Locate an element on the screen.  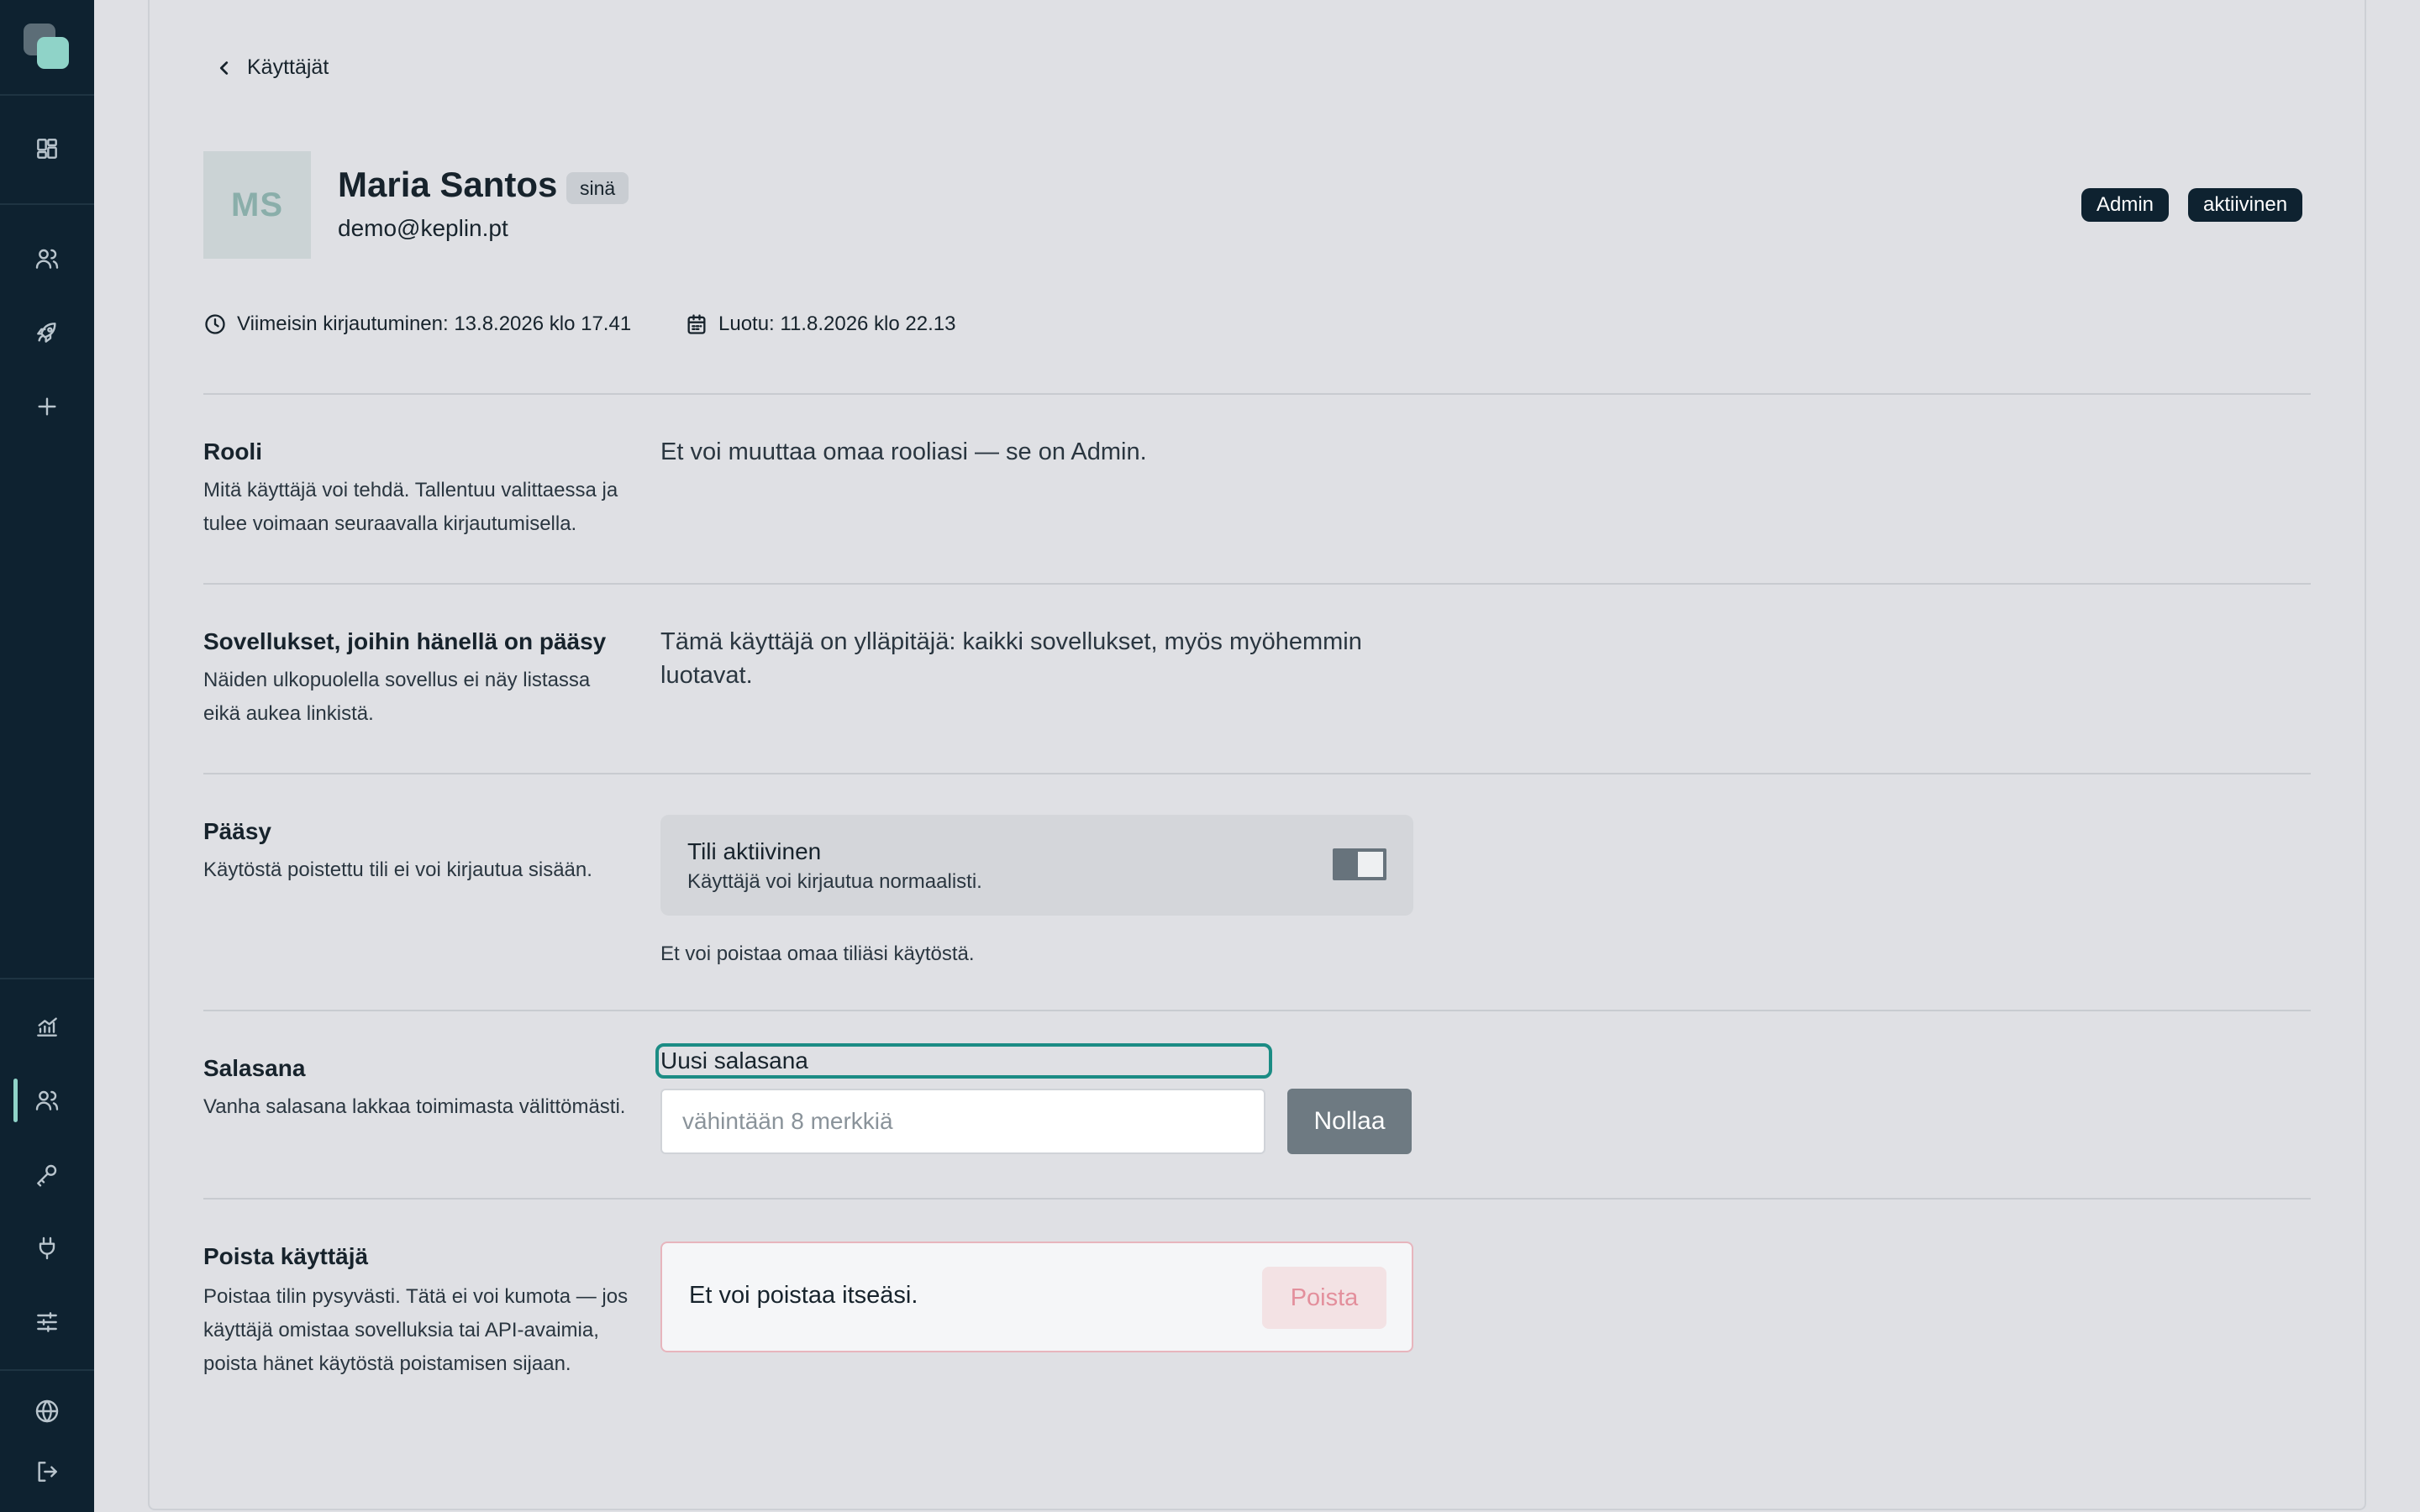
access-note: Et voi poistaa omaa tiliäsi käytöstä. is located at coordinates (817, 953).